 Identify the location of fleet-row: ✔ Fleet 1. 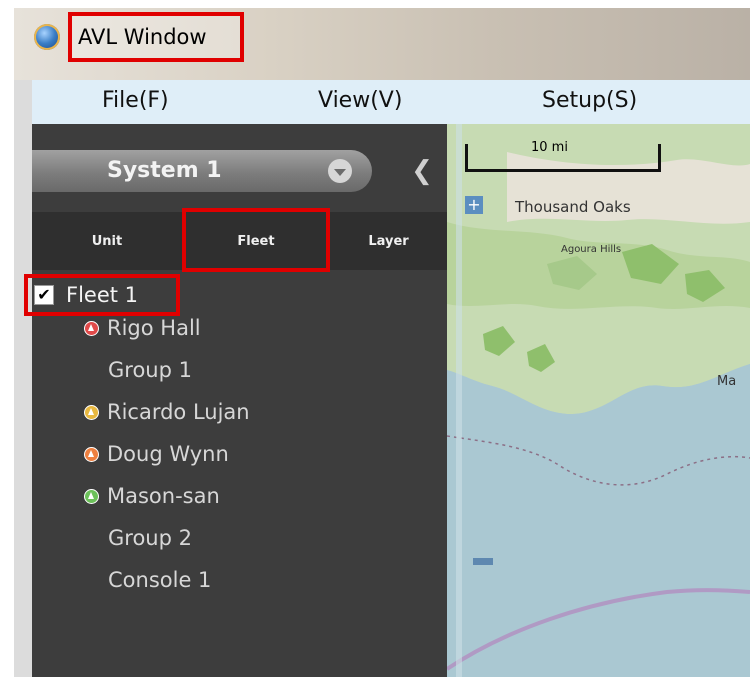
(102, 295).